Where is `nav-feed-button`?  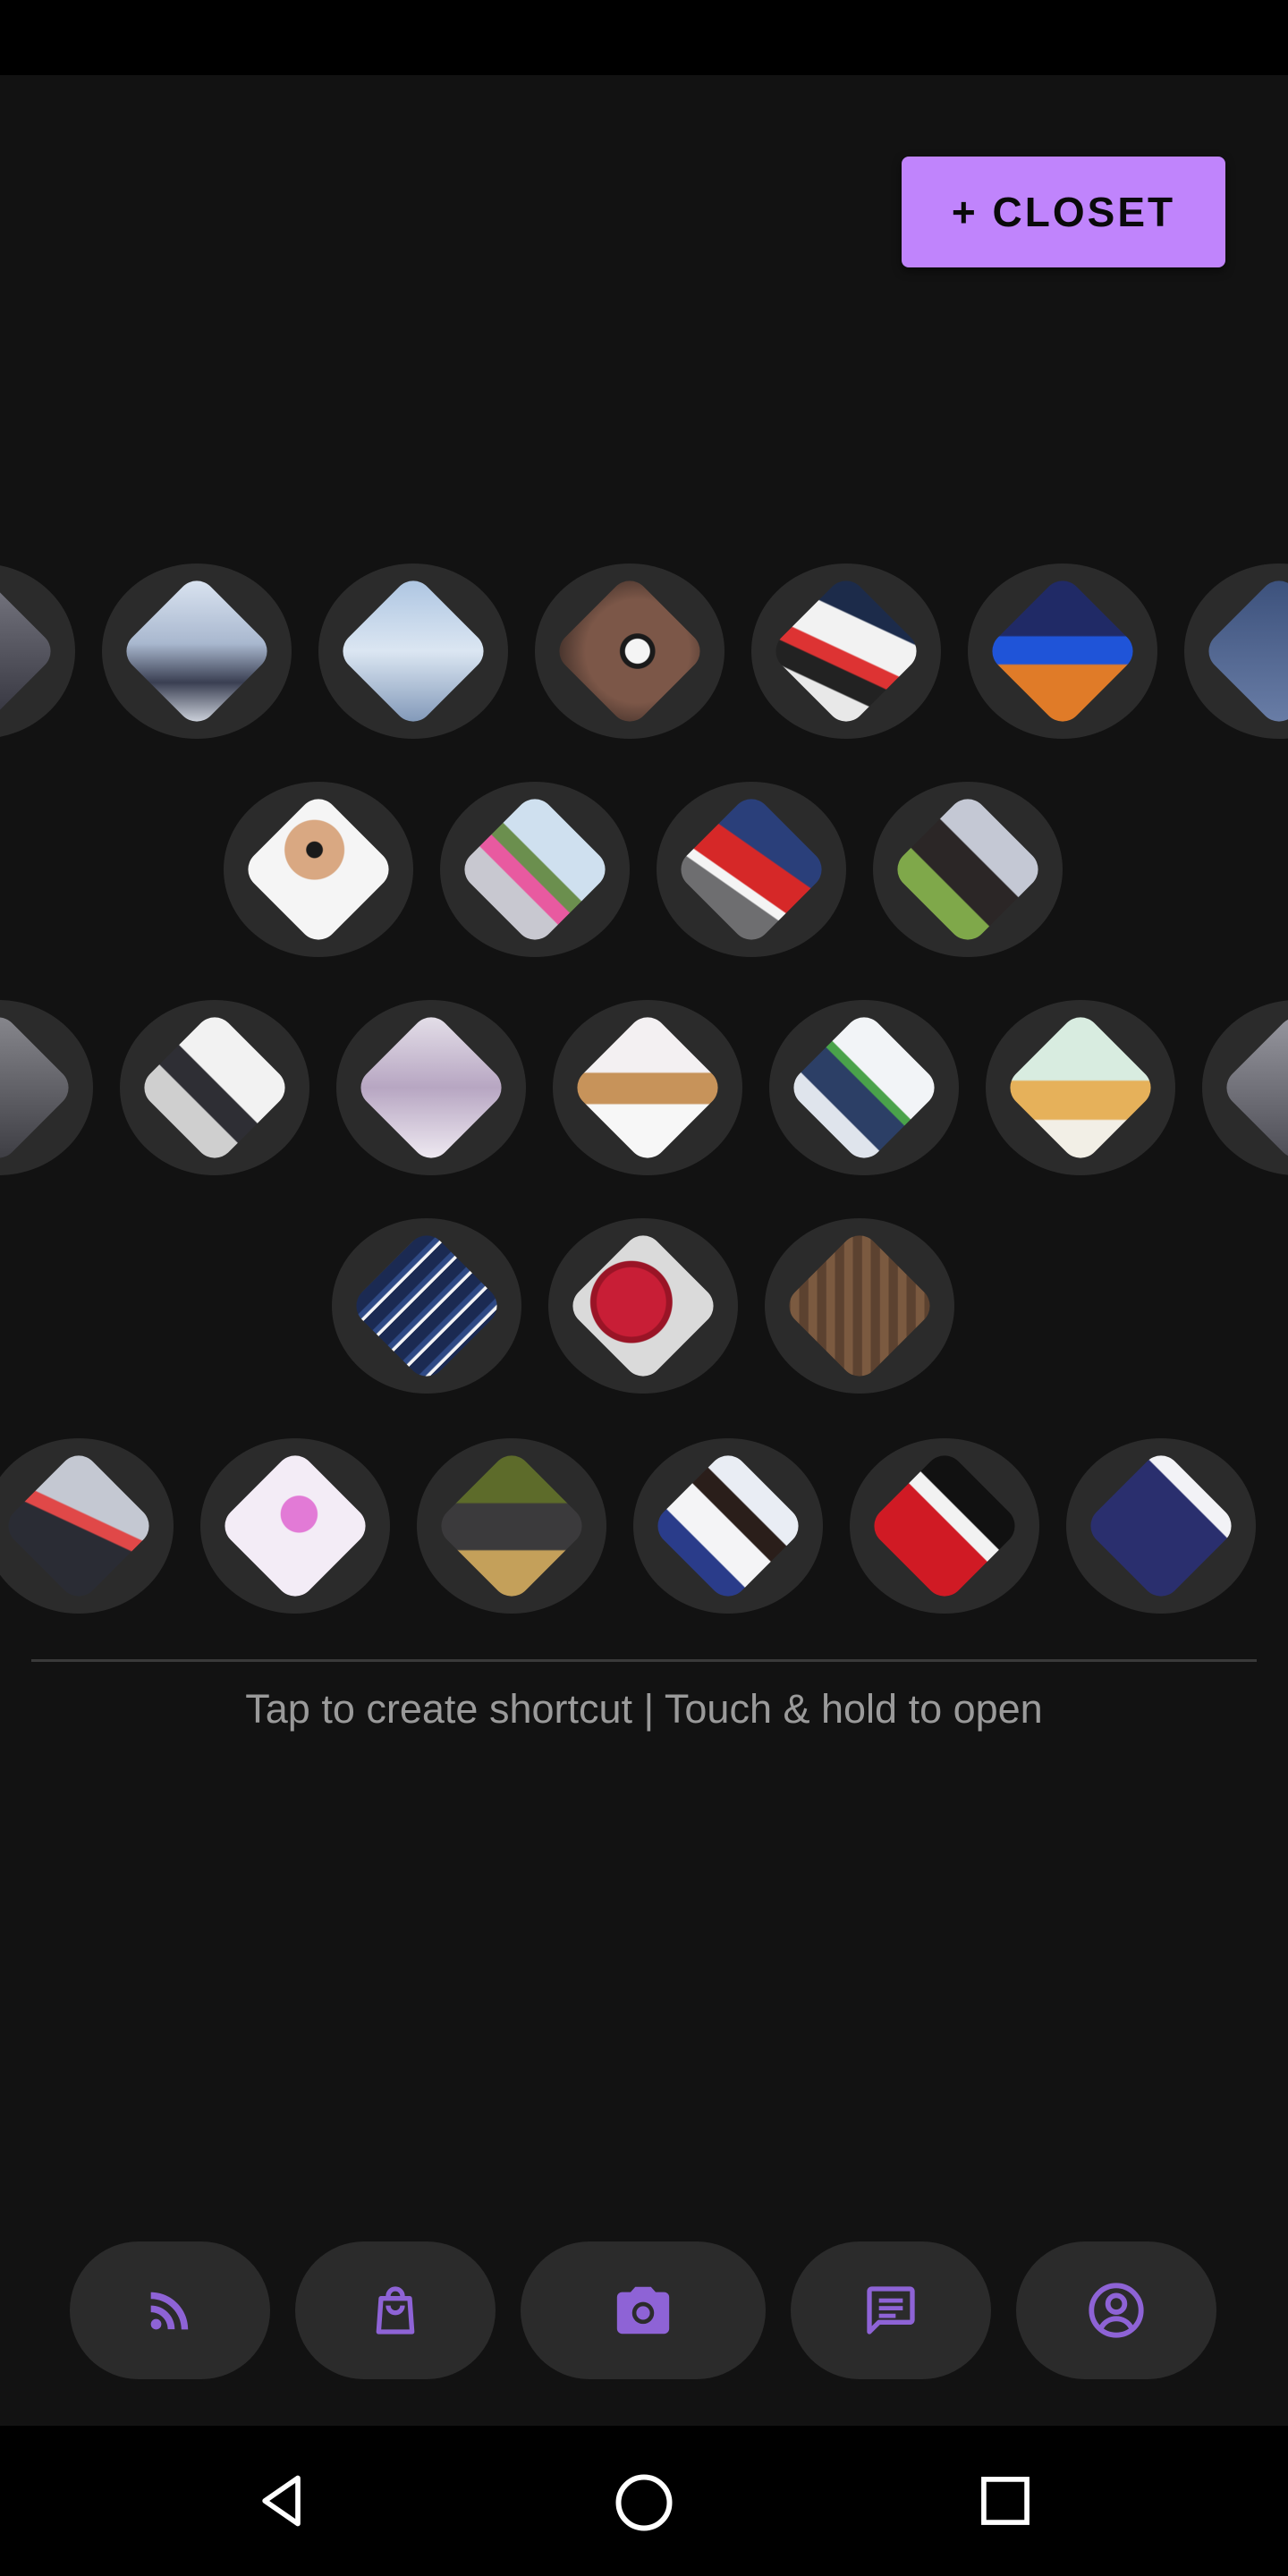
nav-feed-button is located at coordinates (170, 2310).